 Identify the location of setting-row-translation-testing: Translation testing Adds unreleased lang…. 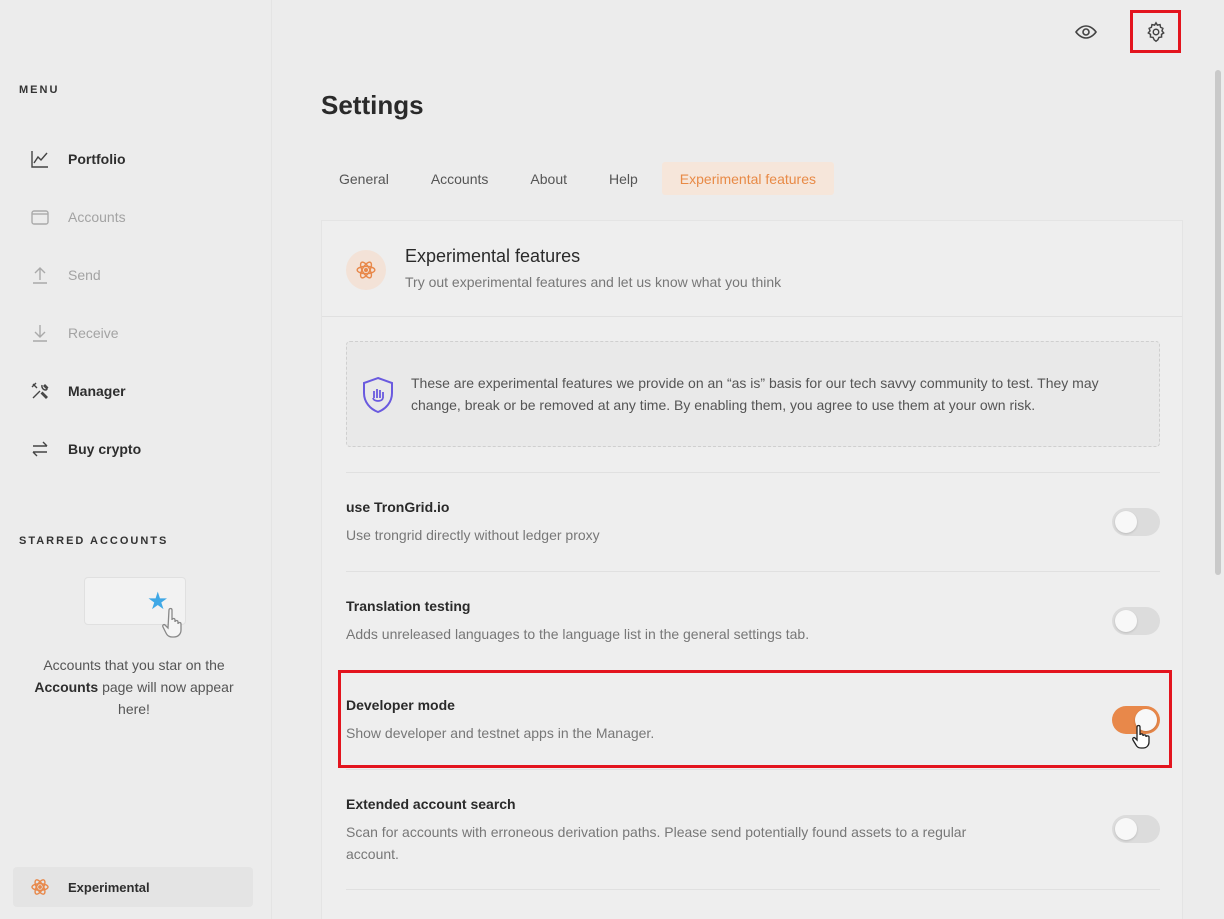
(753, 620).